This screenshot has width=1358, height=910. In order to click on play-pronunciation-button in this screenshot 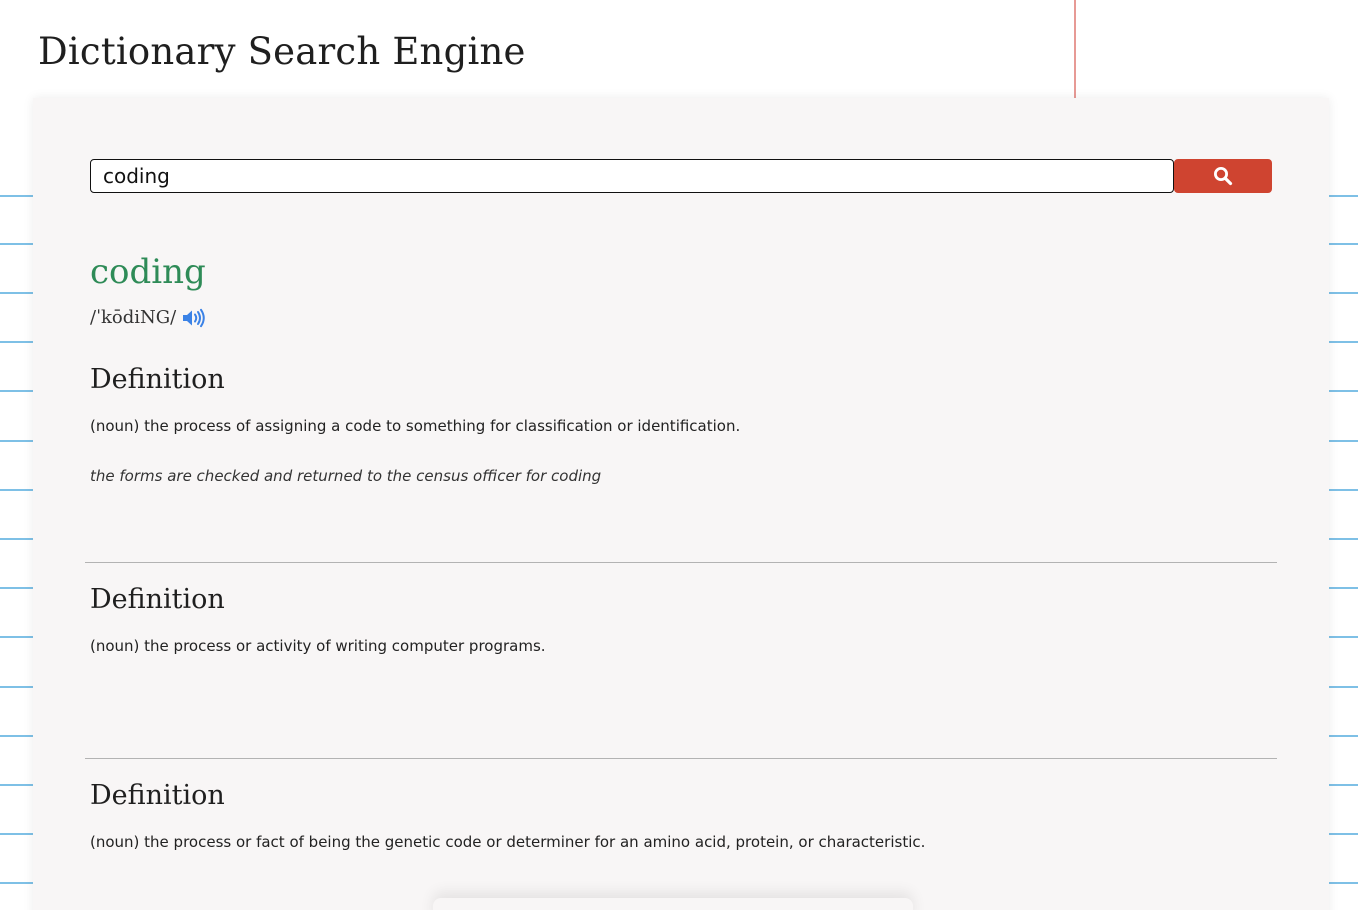, I will do `click(194, 318)`.